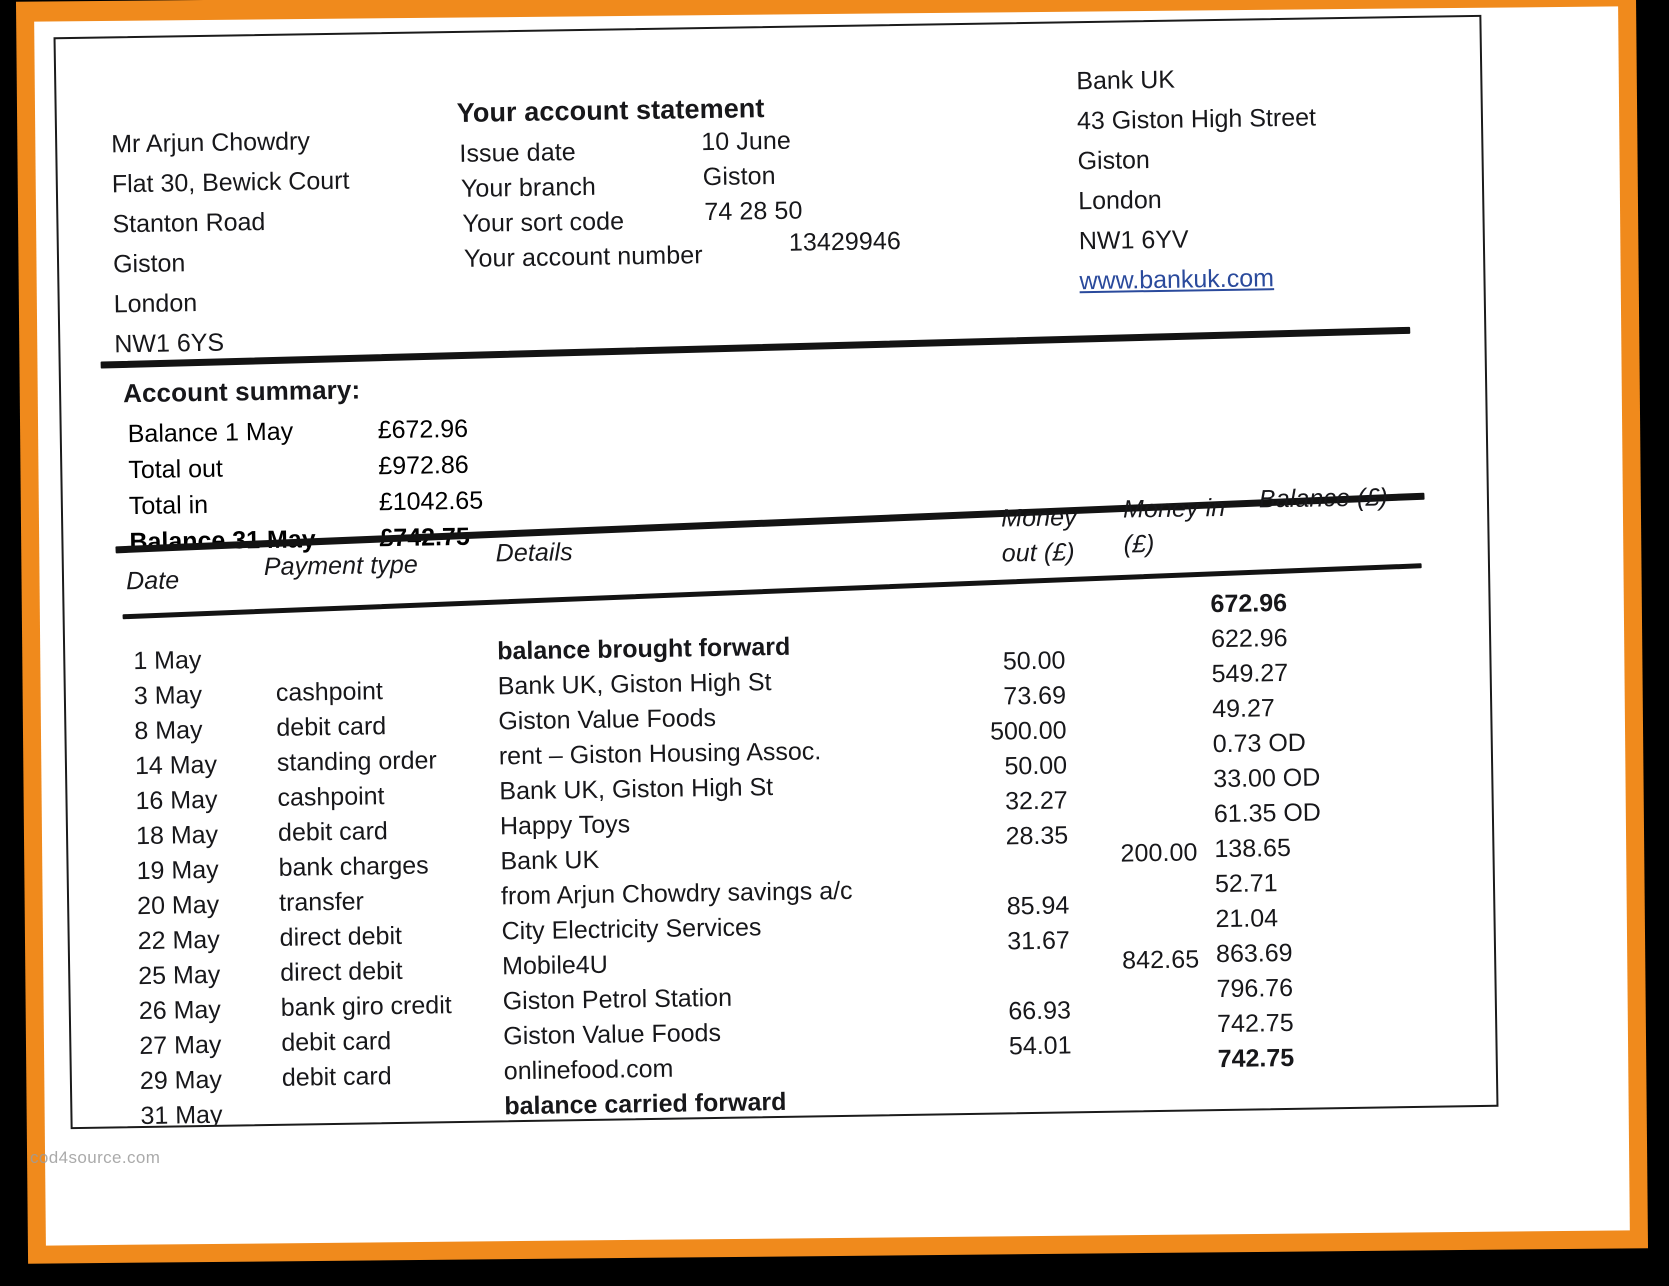 This screenshot has height=1286, width=1669. What do you see at coordinates (155, 304) in the screenshot?
I see `customer-address-line: London` at bounding box center [155, 304].